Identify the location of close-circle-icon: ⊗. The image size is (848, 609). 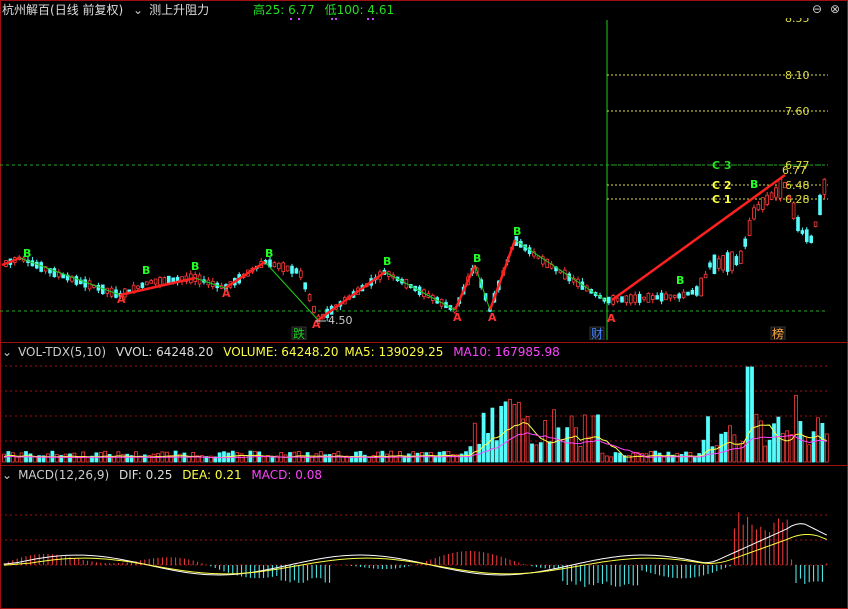
(835, 9).